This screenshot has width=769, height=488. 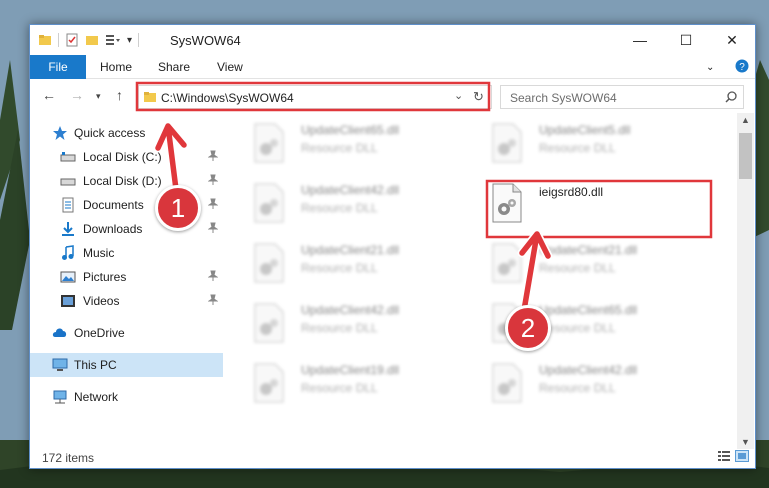 I want to click on search-icon, so click(x=731, y=97).